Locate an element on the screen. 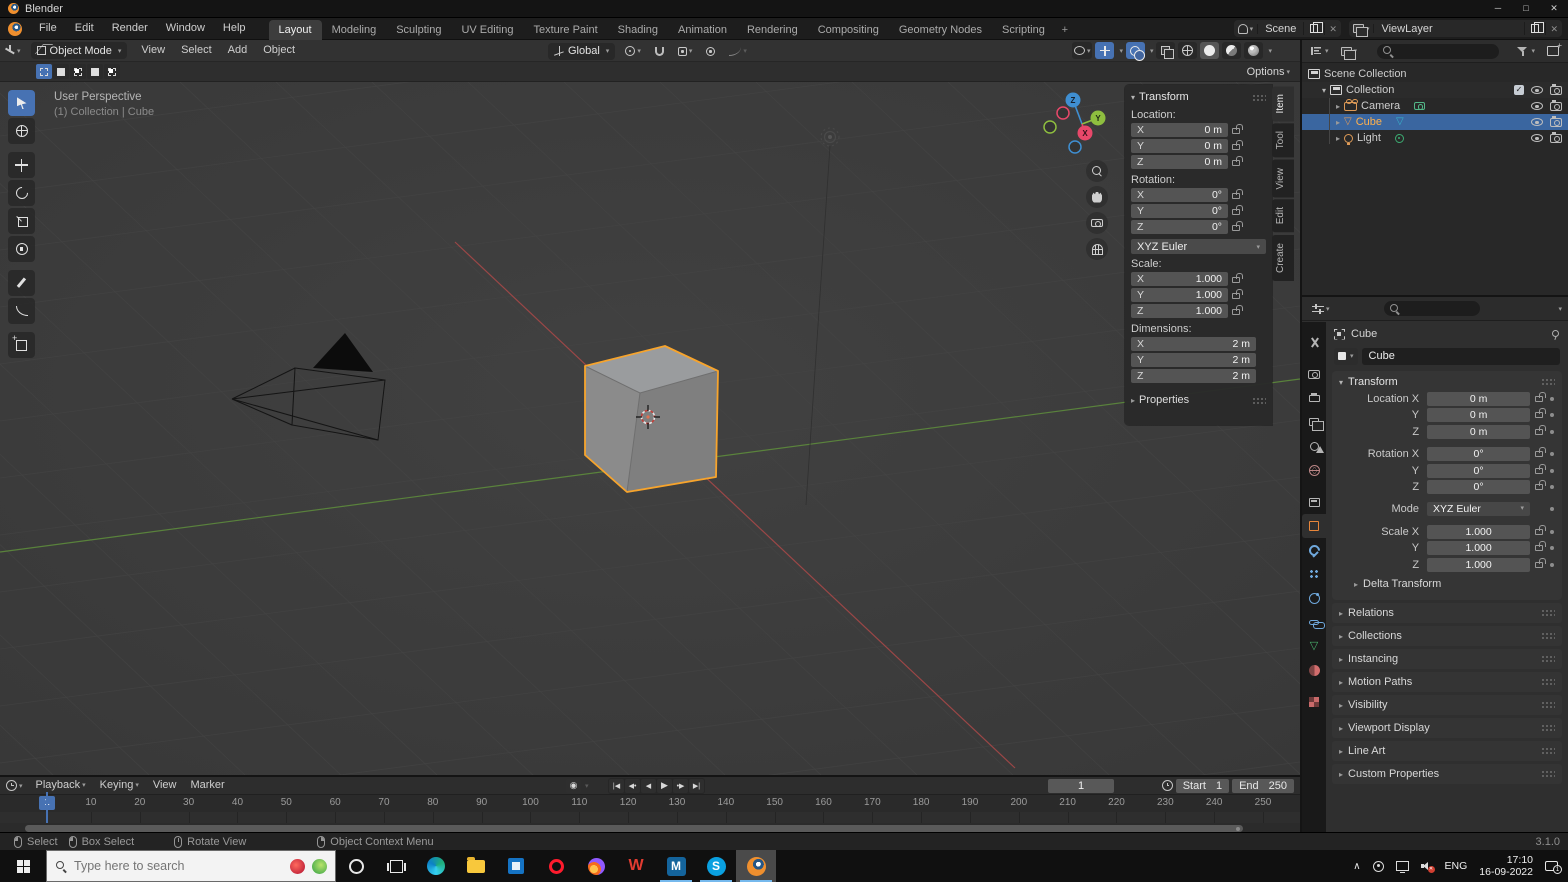 The image size is (1568, 882). current-frame-field: 1 is located at coordinates (1081, 785).